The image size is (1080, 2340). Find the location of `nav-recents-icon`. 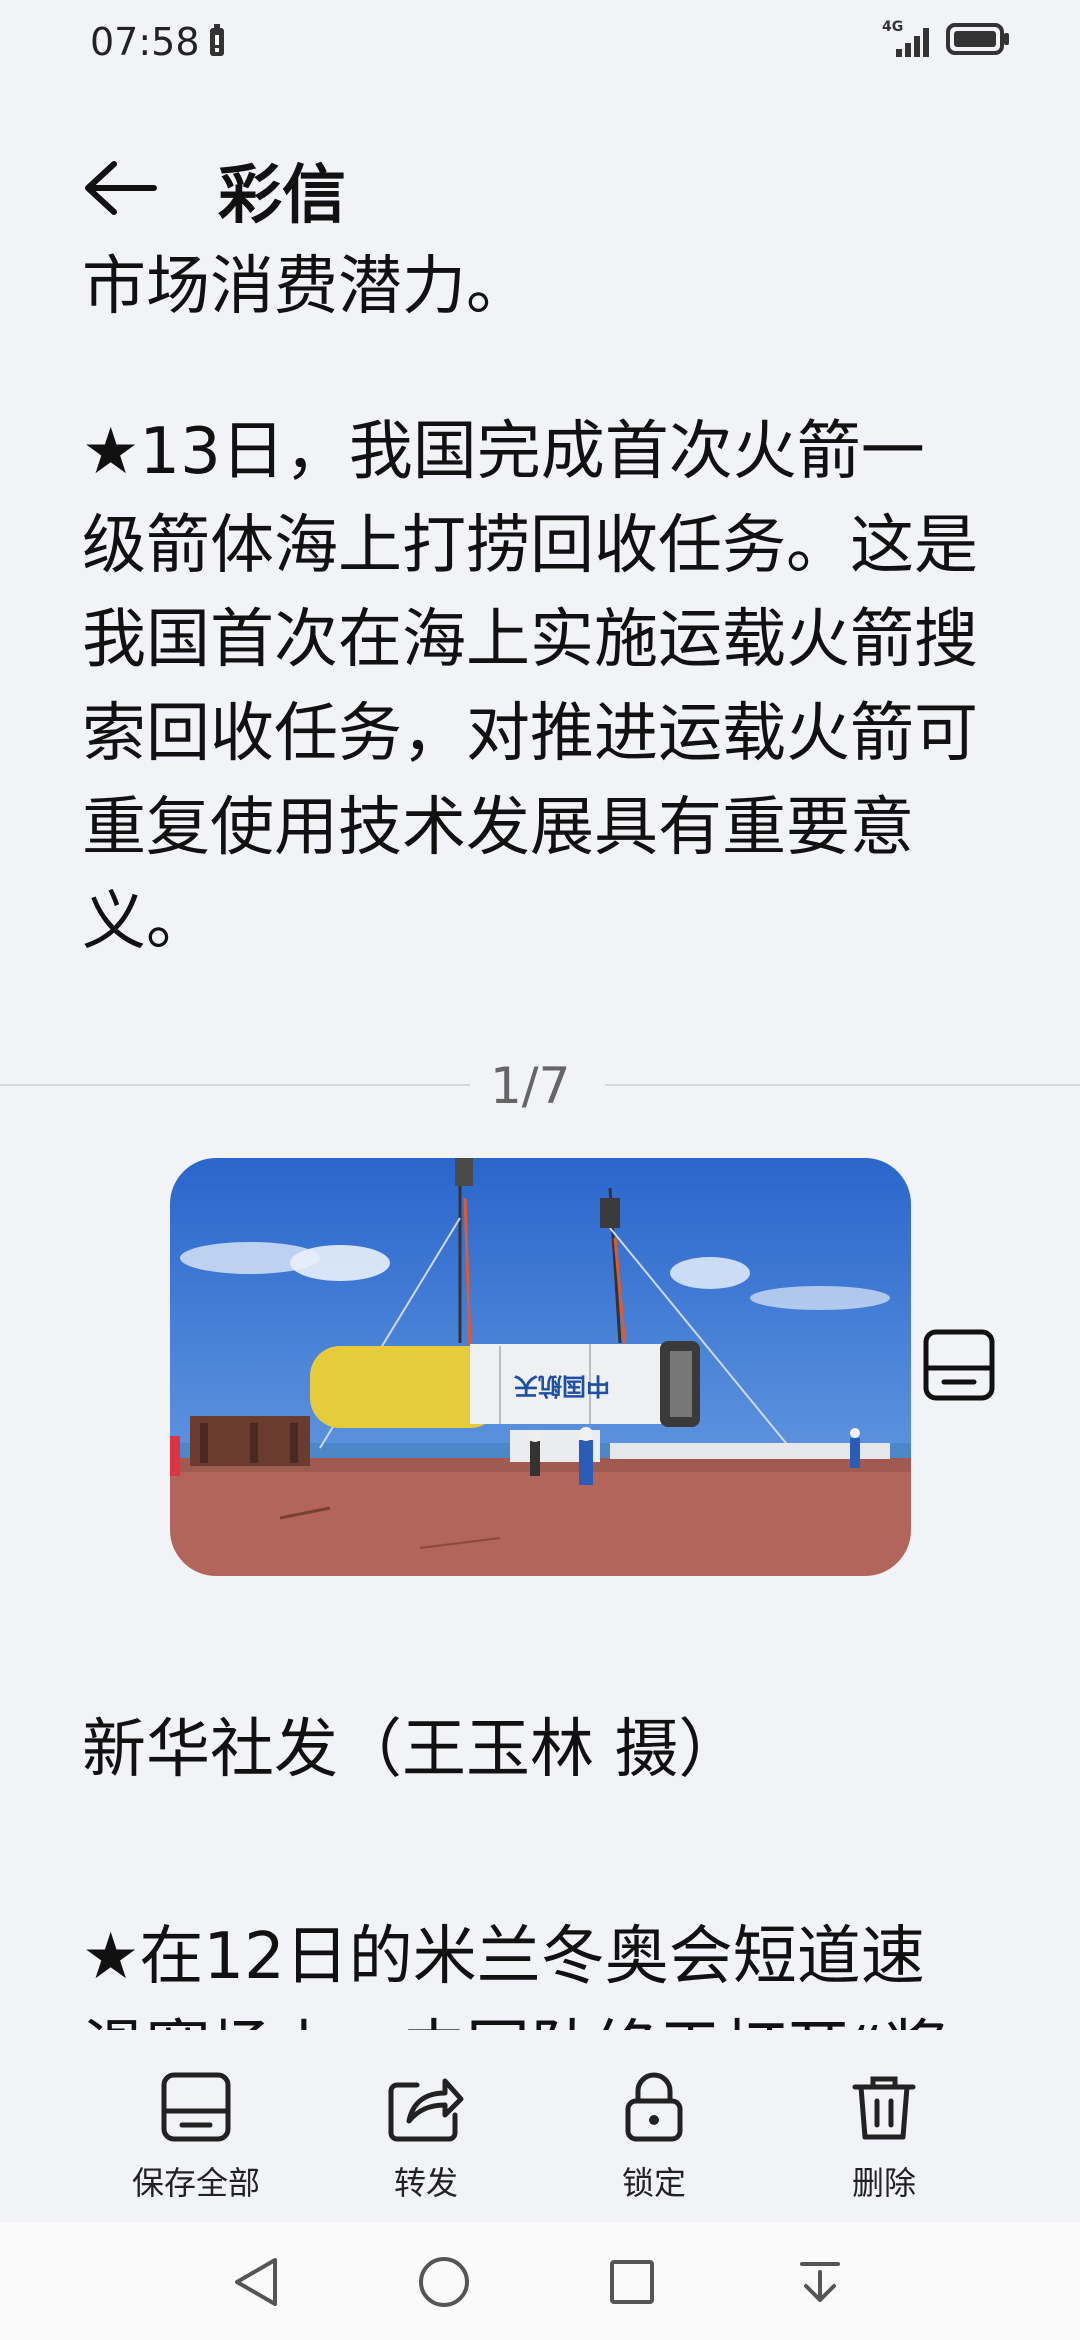

nav-recents-icon is located at coordinates (632, 2282).